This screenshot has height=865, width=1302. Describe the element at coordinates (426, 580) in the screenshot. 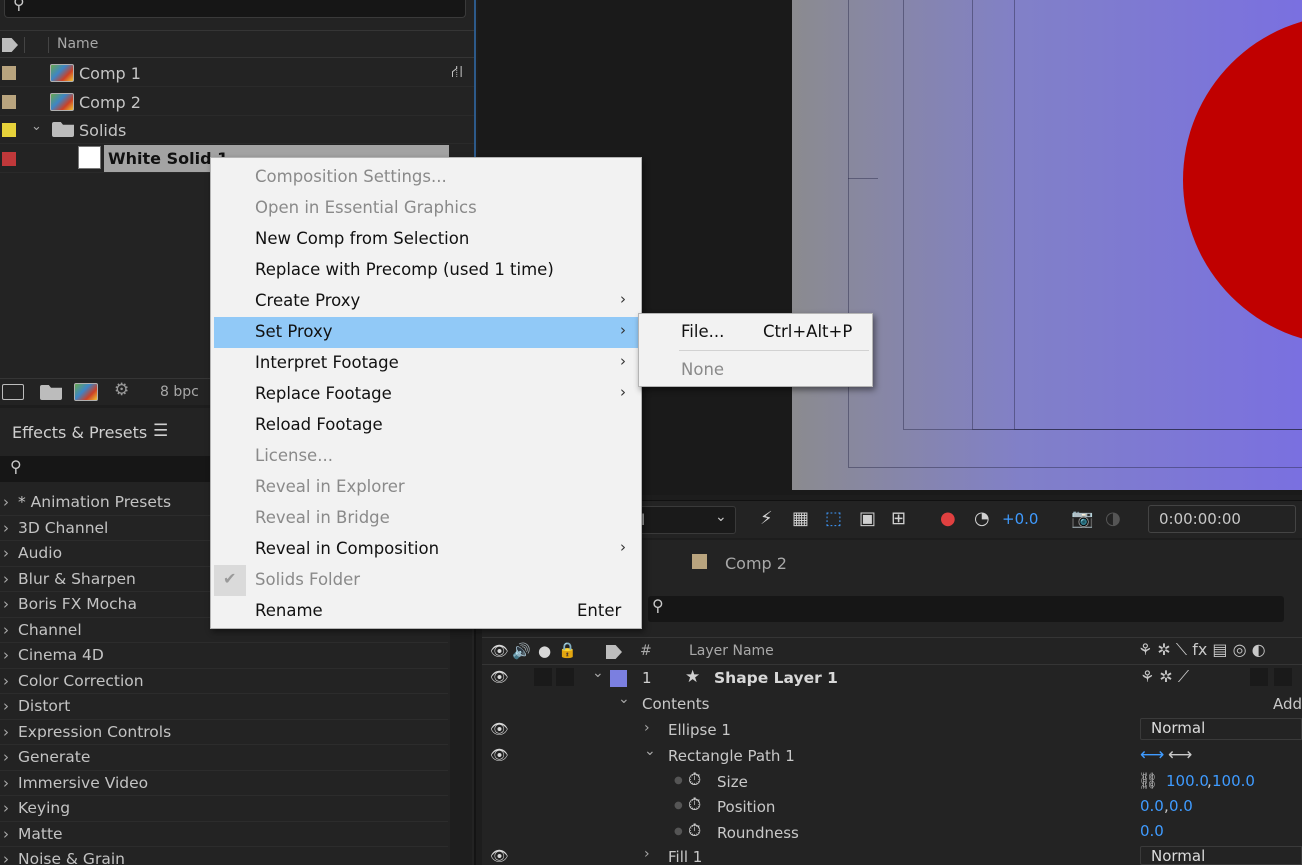

I see `menu-item-solids-folder: ✔ Solids Folder` at that location.